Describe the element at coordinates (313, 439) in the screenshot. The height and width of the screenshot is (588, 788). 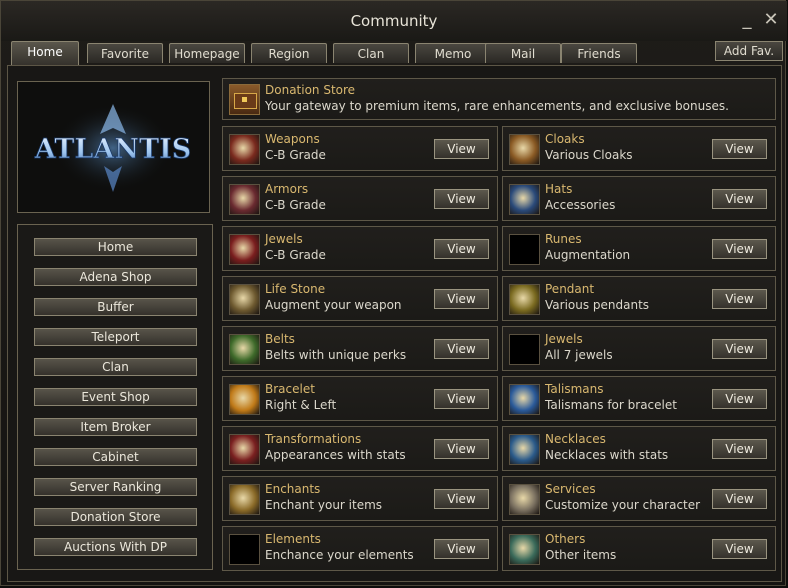
I see `category-title: Transformations` at that location.